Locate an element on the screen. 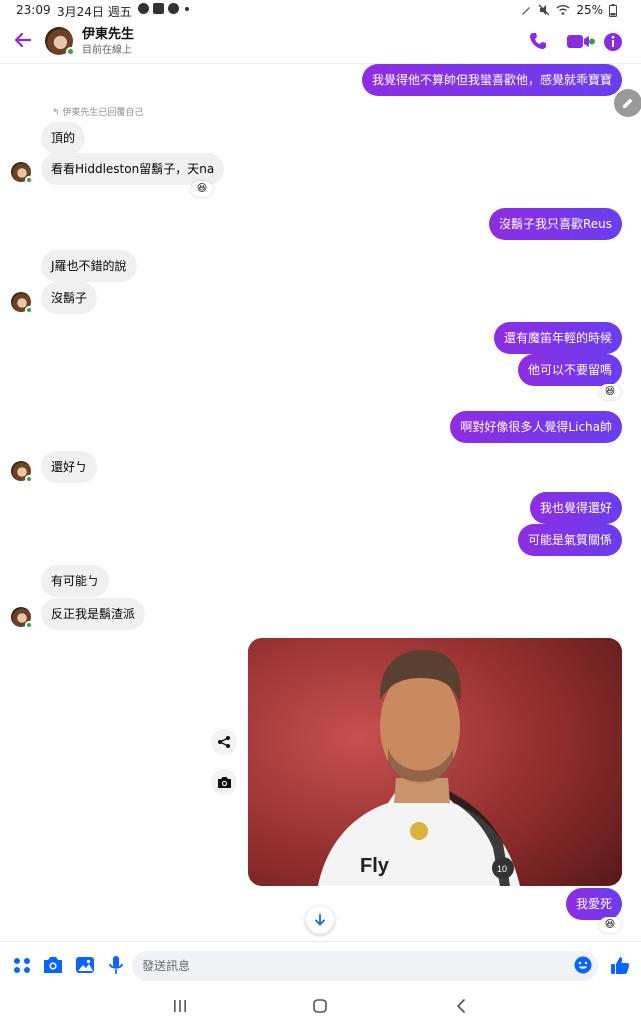 The height and width of the screenshot is (1024, 641). message-input is located at coordinates (365, 966).